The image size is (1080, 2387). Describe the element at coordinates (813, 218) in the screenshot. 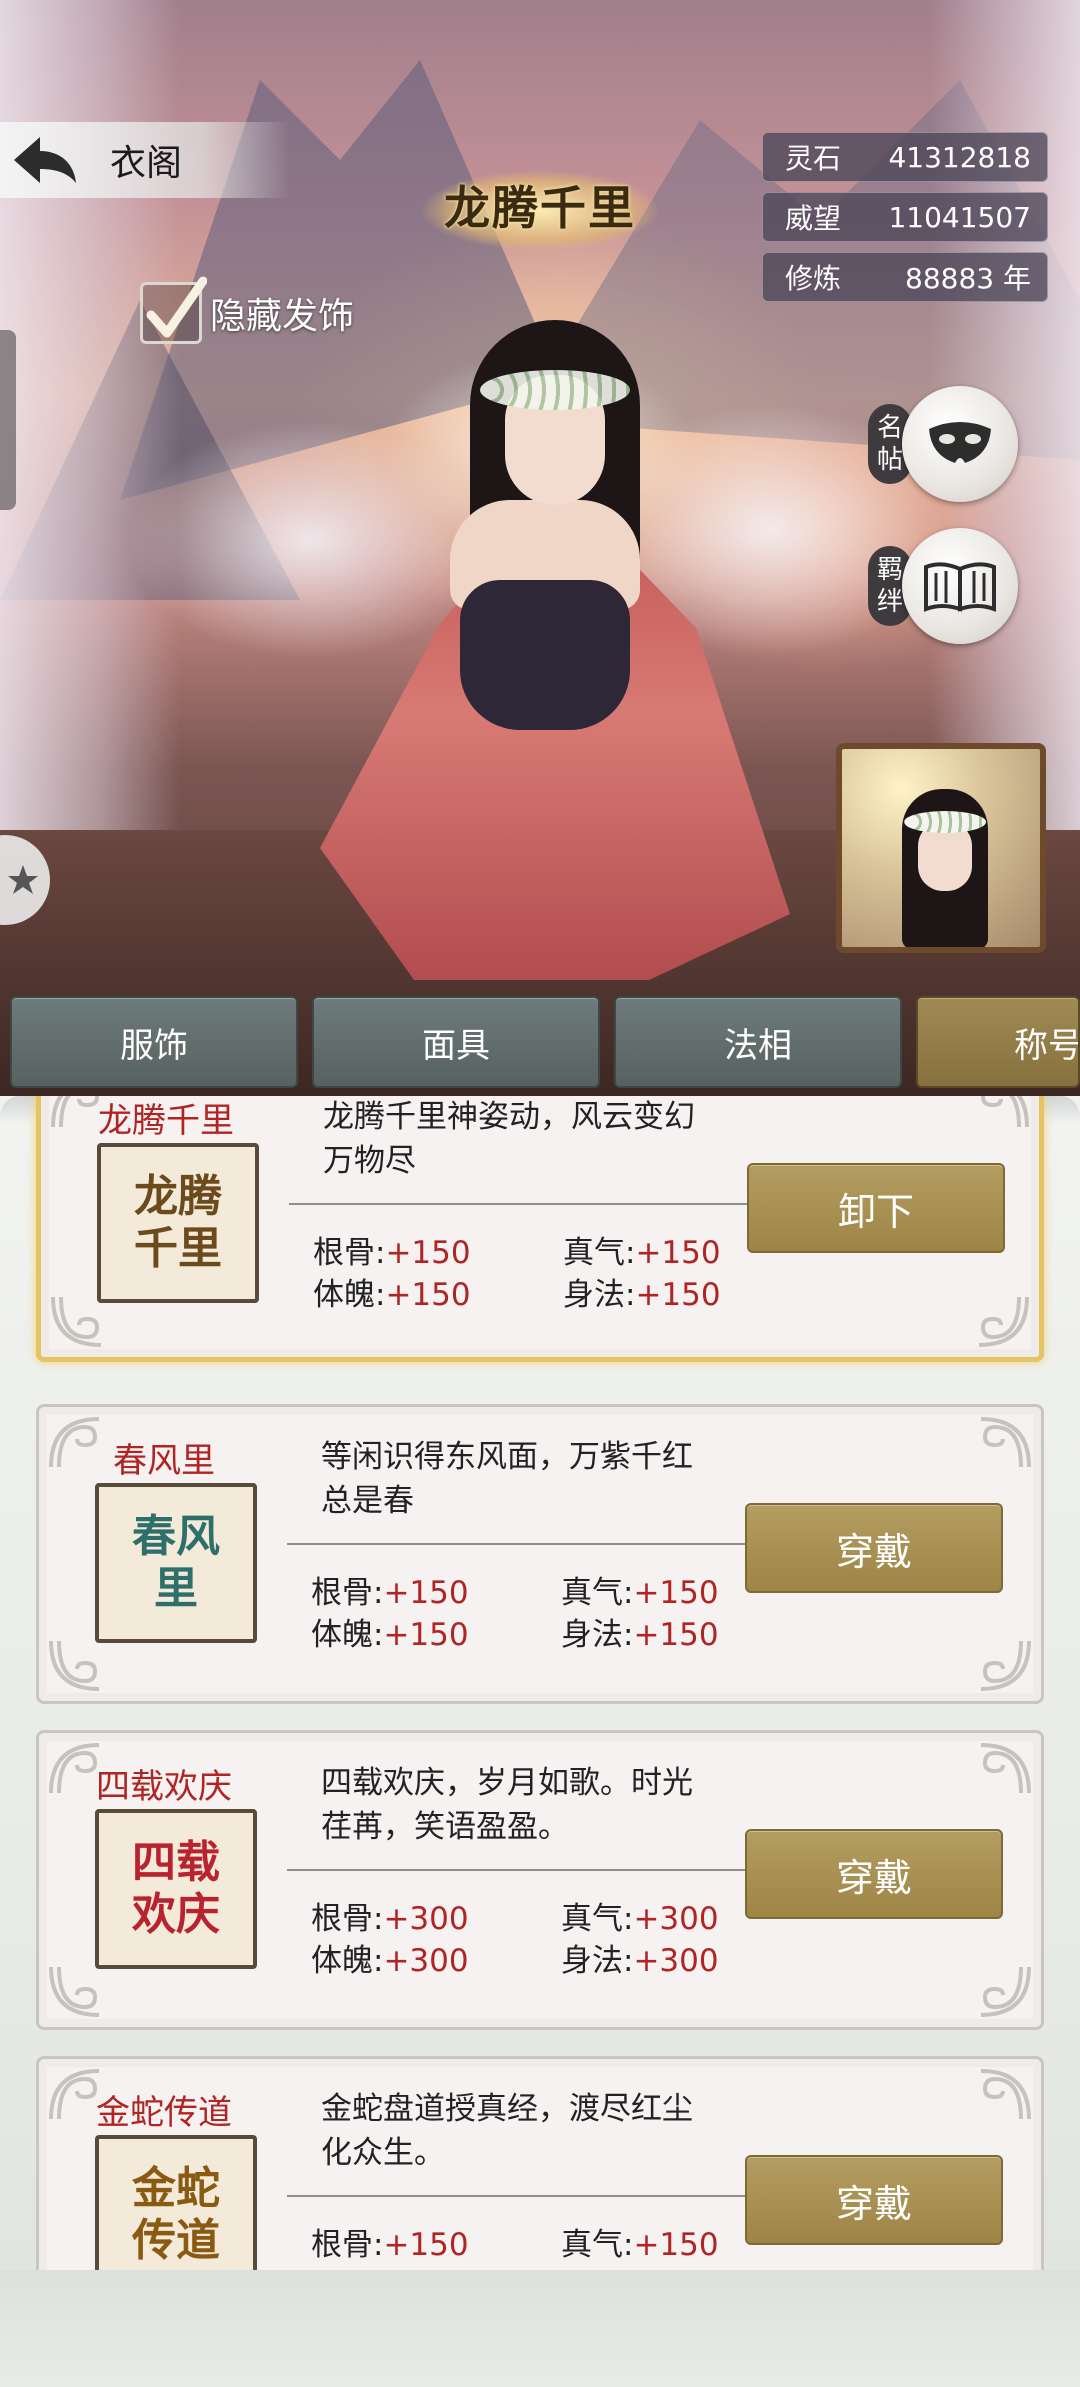

I see `stat-label: 威望` at that location.